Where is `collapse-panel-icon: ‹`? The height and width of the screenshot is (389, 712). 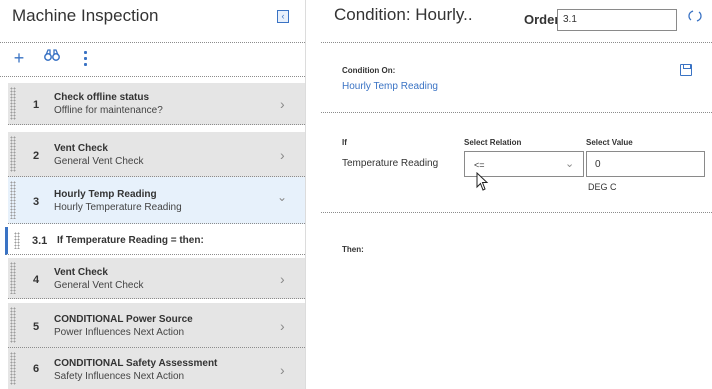
collapse-panel-icon: ‹ is located at coordinates (283, 16).